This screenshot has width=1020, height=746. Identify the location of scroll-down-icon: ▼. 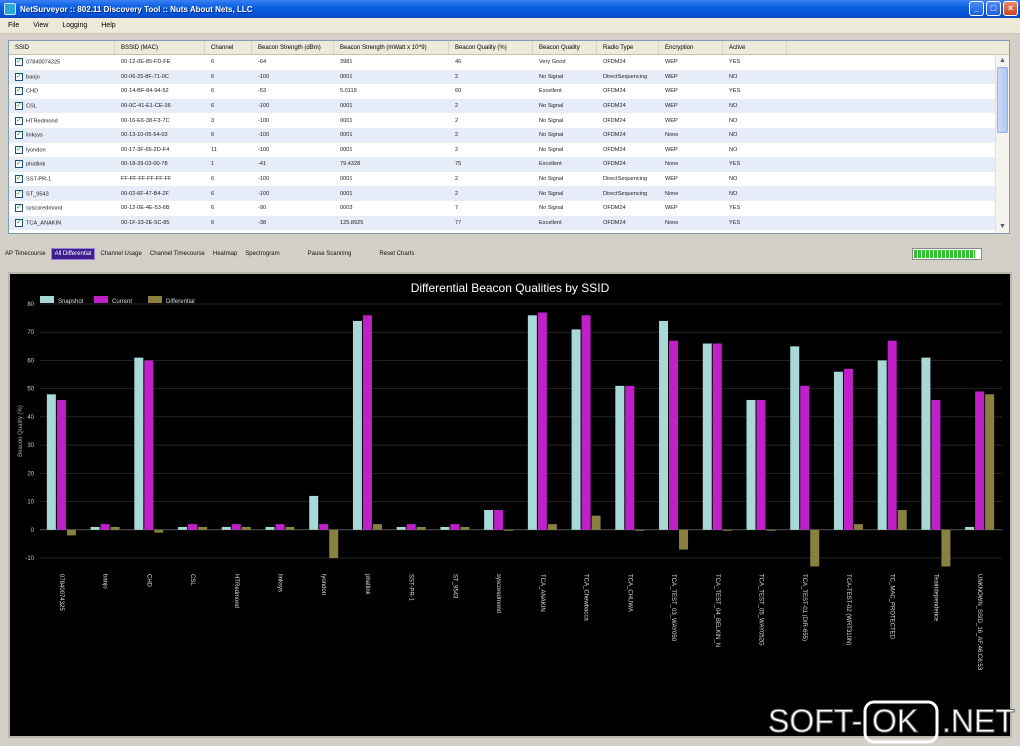
(1002, 227).